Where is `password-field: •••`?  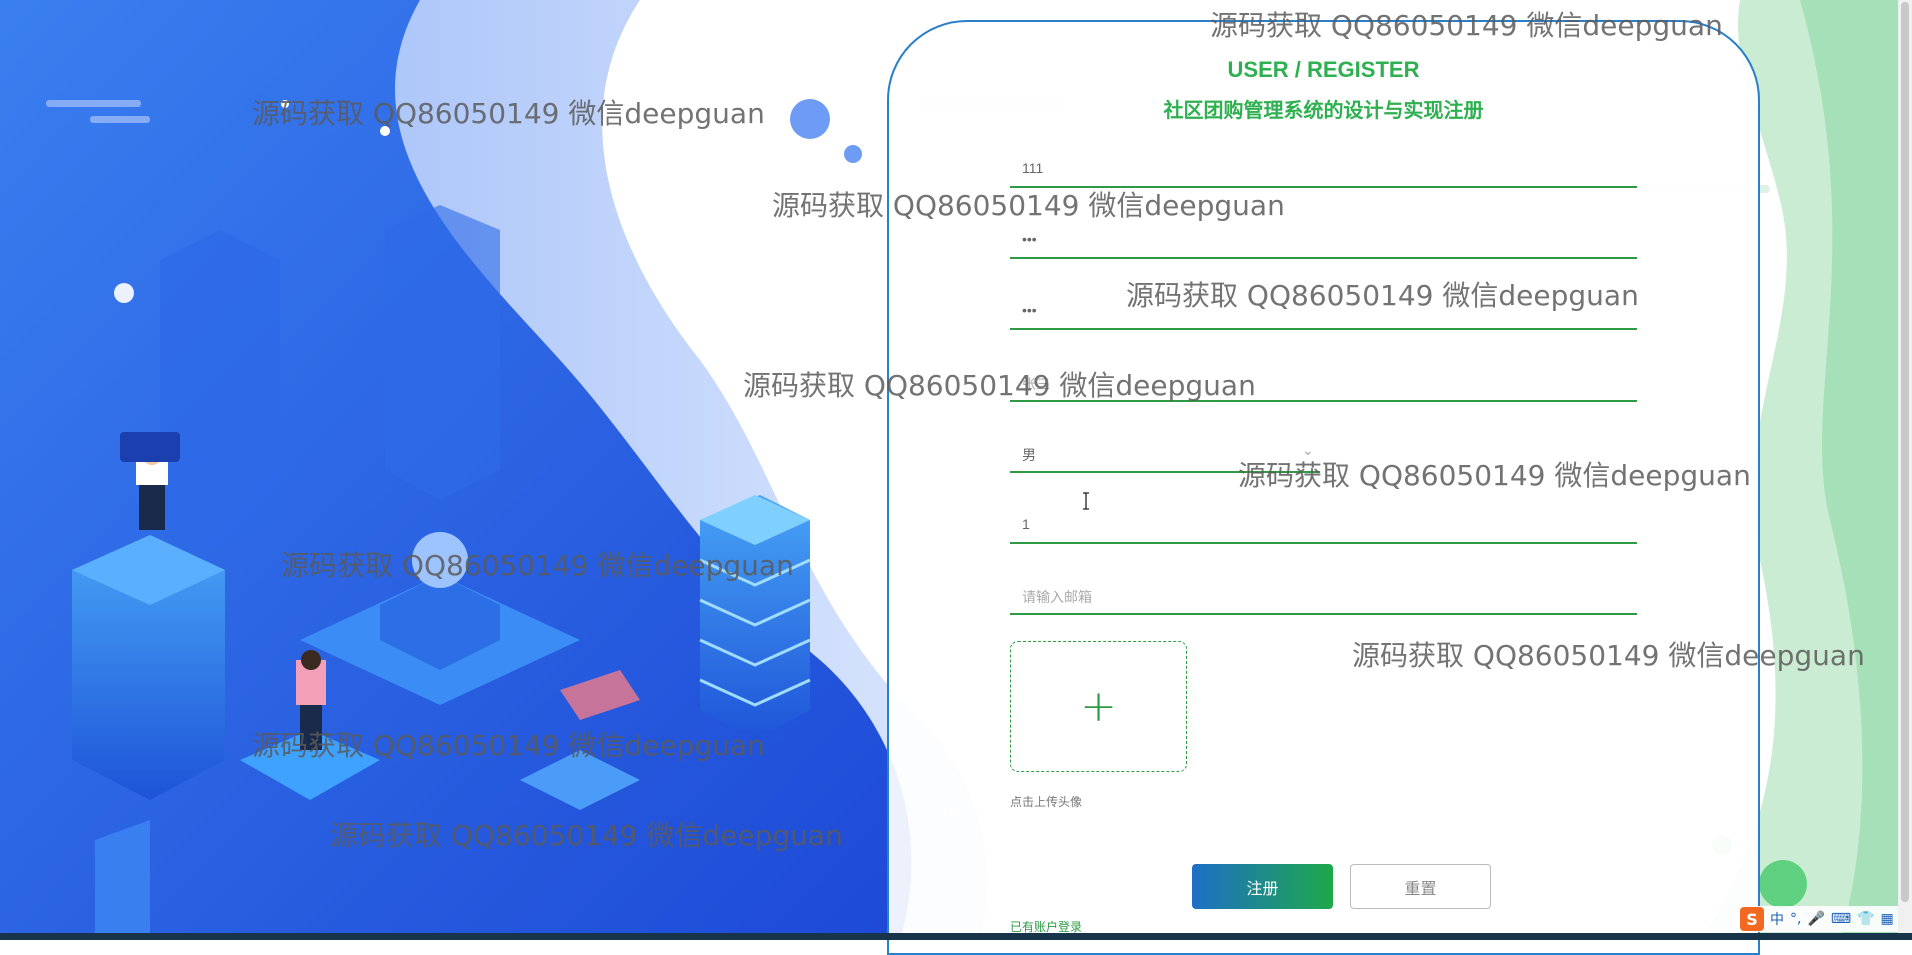
password-field: ••• is located at coordinates (1323, 241).